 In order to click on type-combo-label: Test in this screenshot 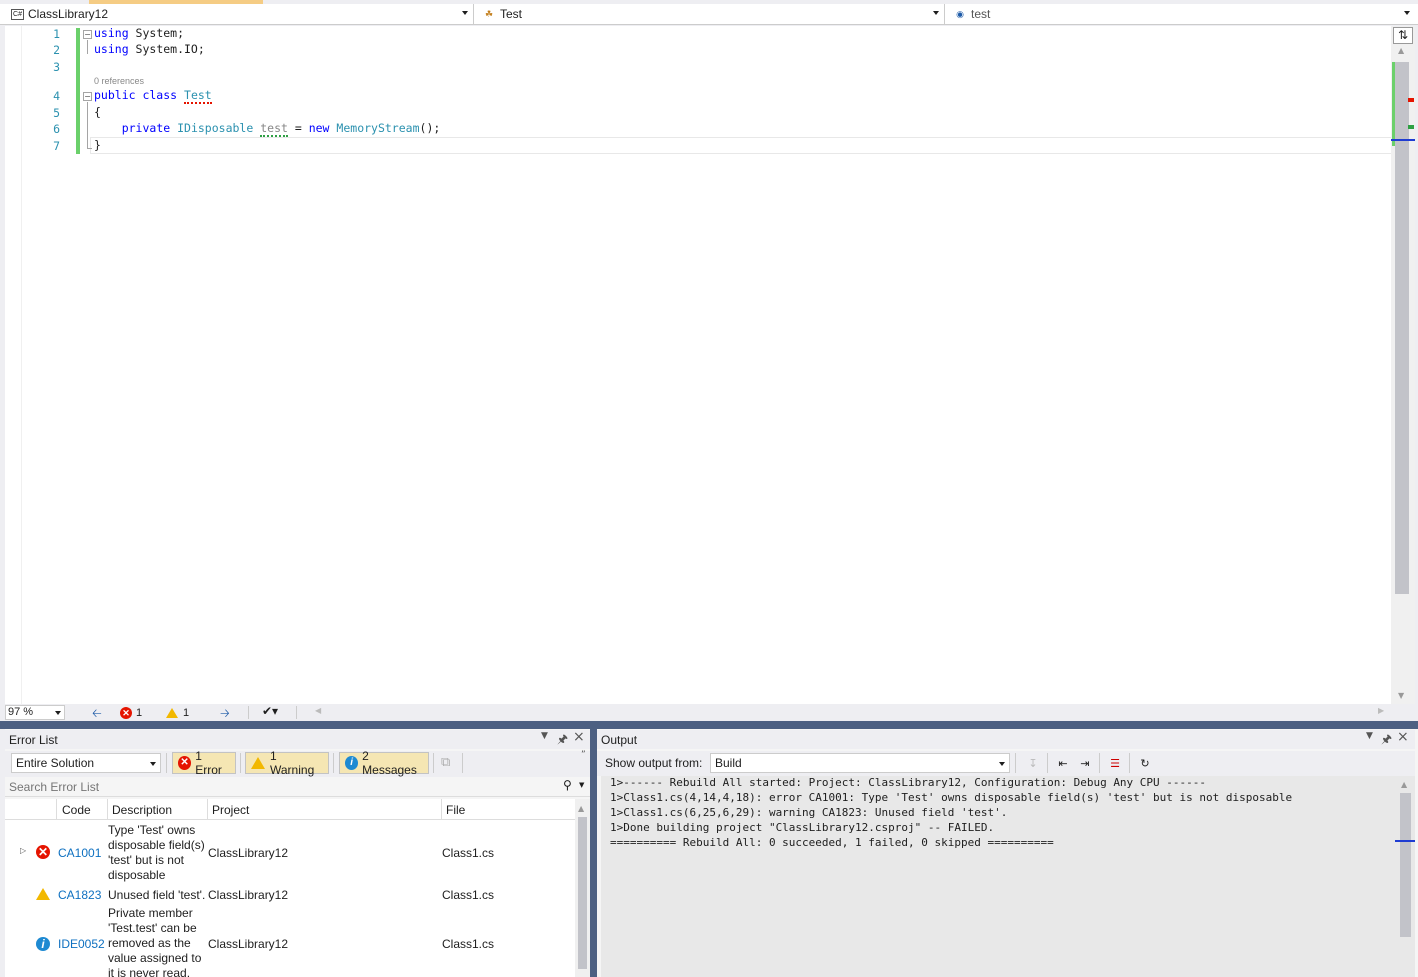, I will do `click(511, 14)`.